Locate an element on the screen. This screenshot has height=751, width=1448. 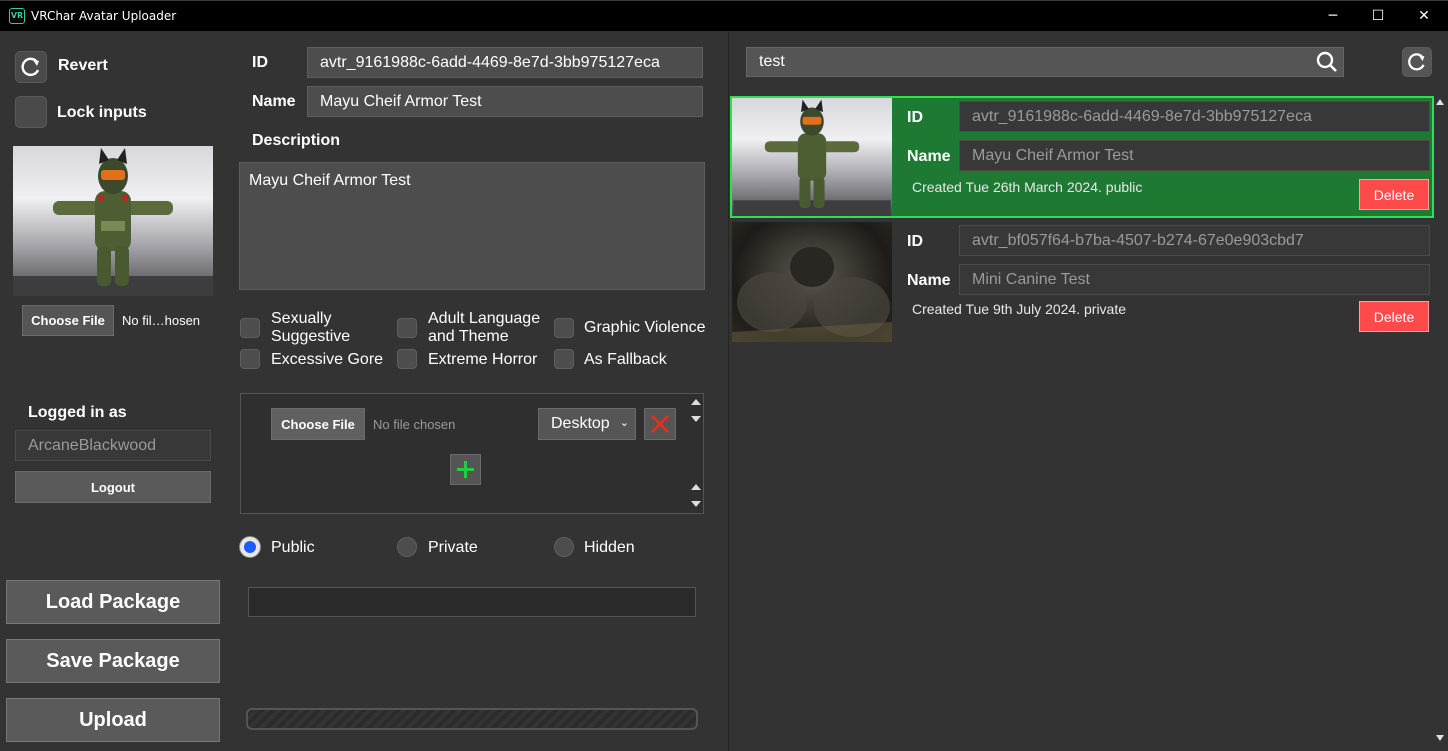
close-button: ✕ is located at coordinates (1424, 16).